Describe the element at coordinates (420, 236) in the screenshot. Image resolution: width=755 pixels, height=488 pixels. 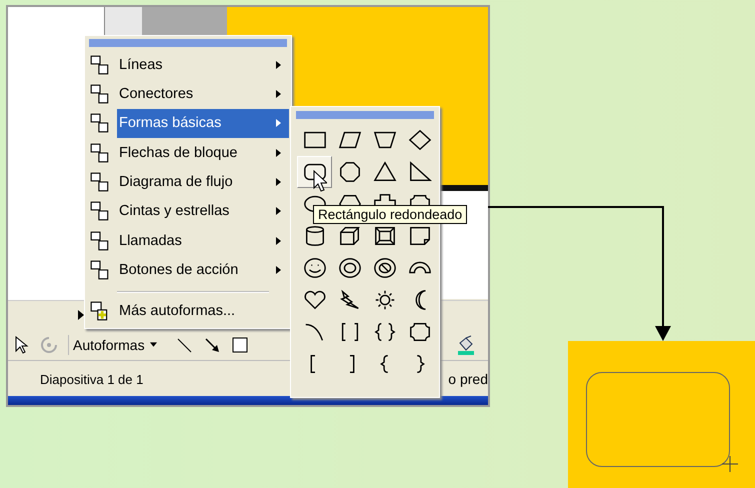
I see `folded-corner-icon` at that location.